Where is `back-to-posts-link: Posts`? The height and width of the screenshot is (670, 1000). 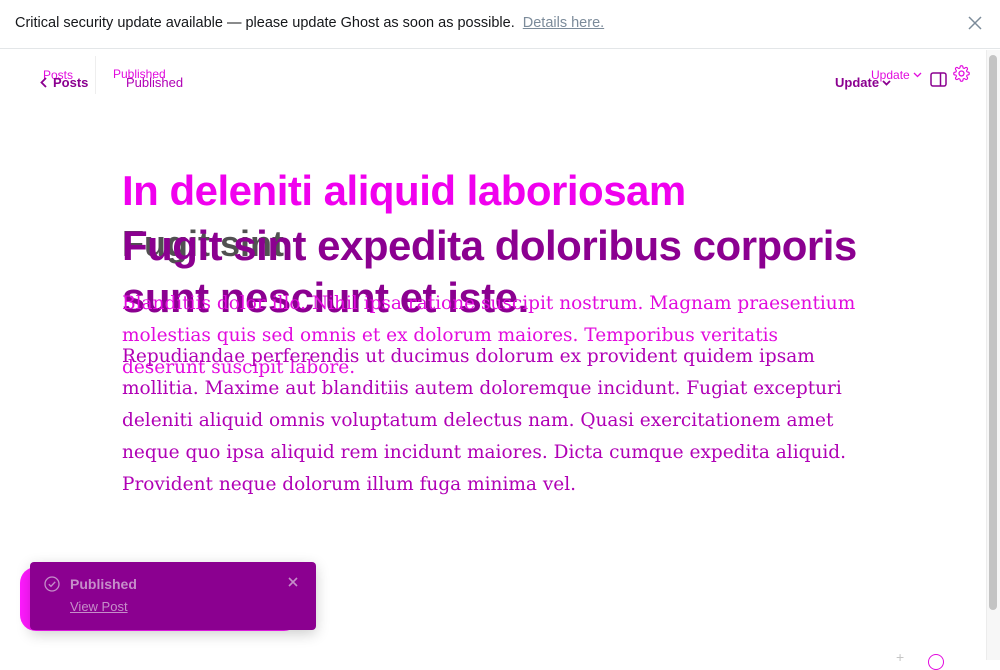
back-to-posts-link: Posts is located at coordinates (64, 82).